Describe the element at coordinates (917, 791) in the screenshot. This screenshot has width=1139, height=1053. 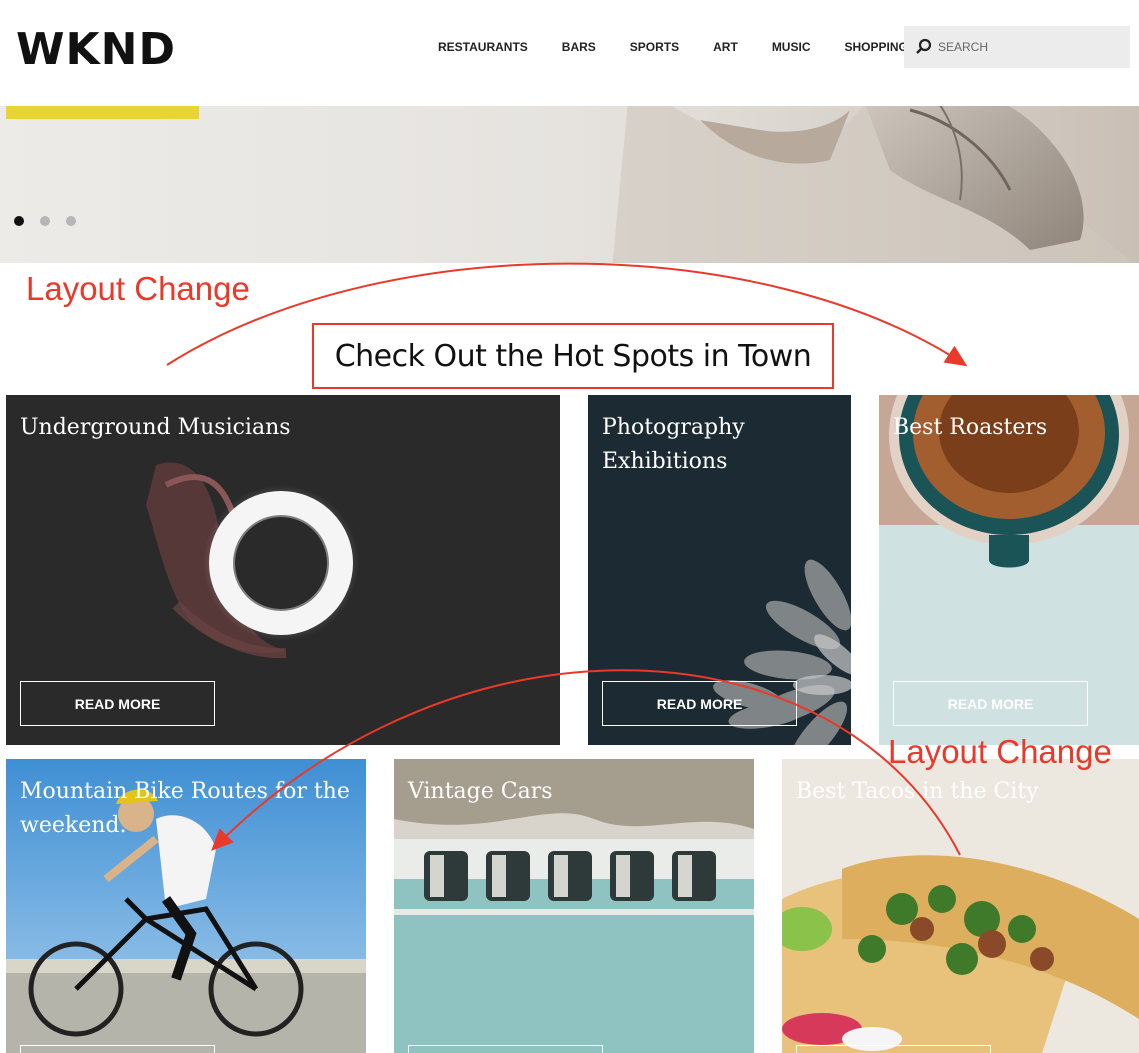
I see `card-title: Best Tacos in the City` at that location.